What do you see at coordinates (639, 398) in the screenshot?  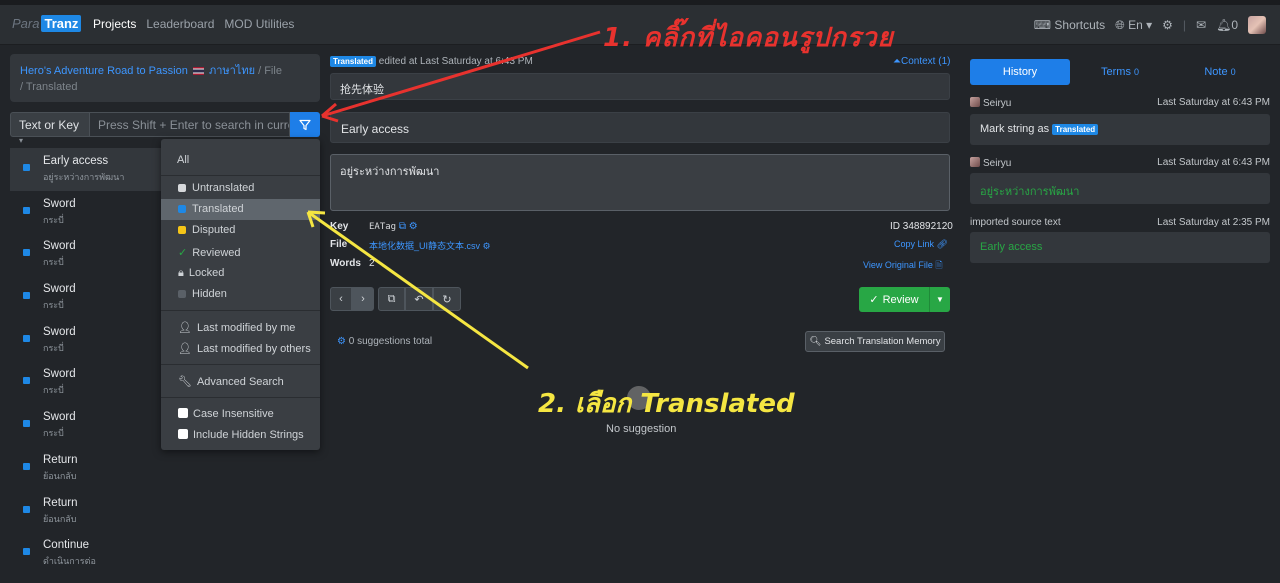 I see `cursor-indicator` at bounding box center [639, 398].